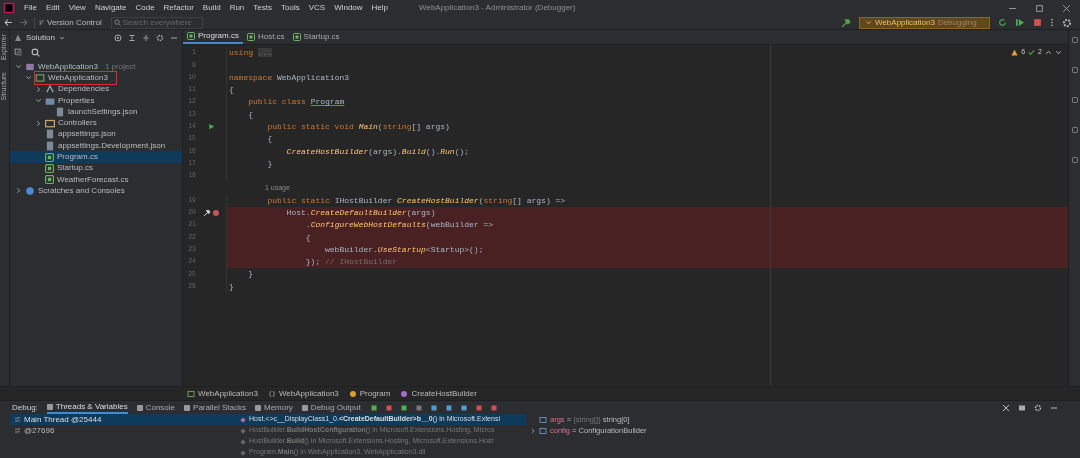  Describe the element at coordinates (96, 78) in the screenshot. I see `tree-item: WebApplication3` at that location.